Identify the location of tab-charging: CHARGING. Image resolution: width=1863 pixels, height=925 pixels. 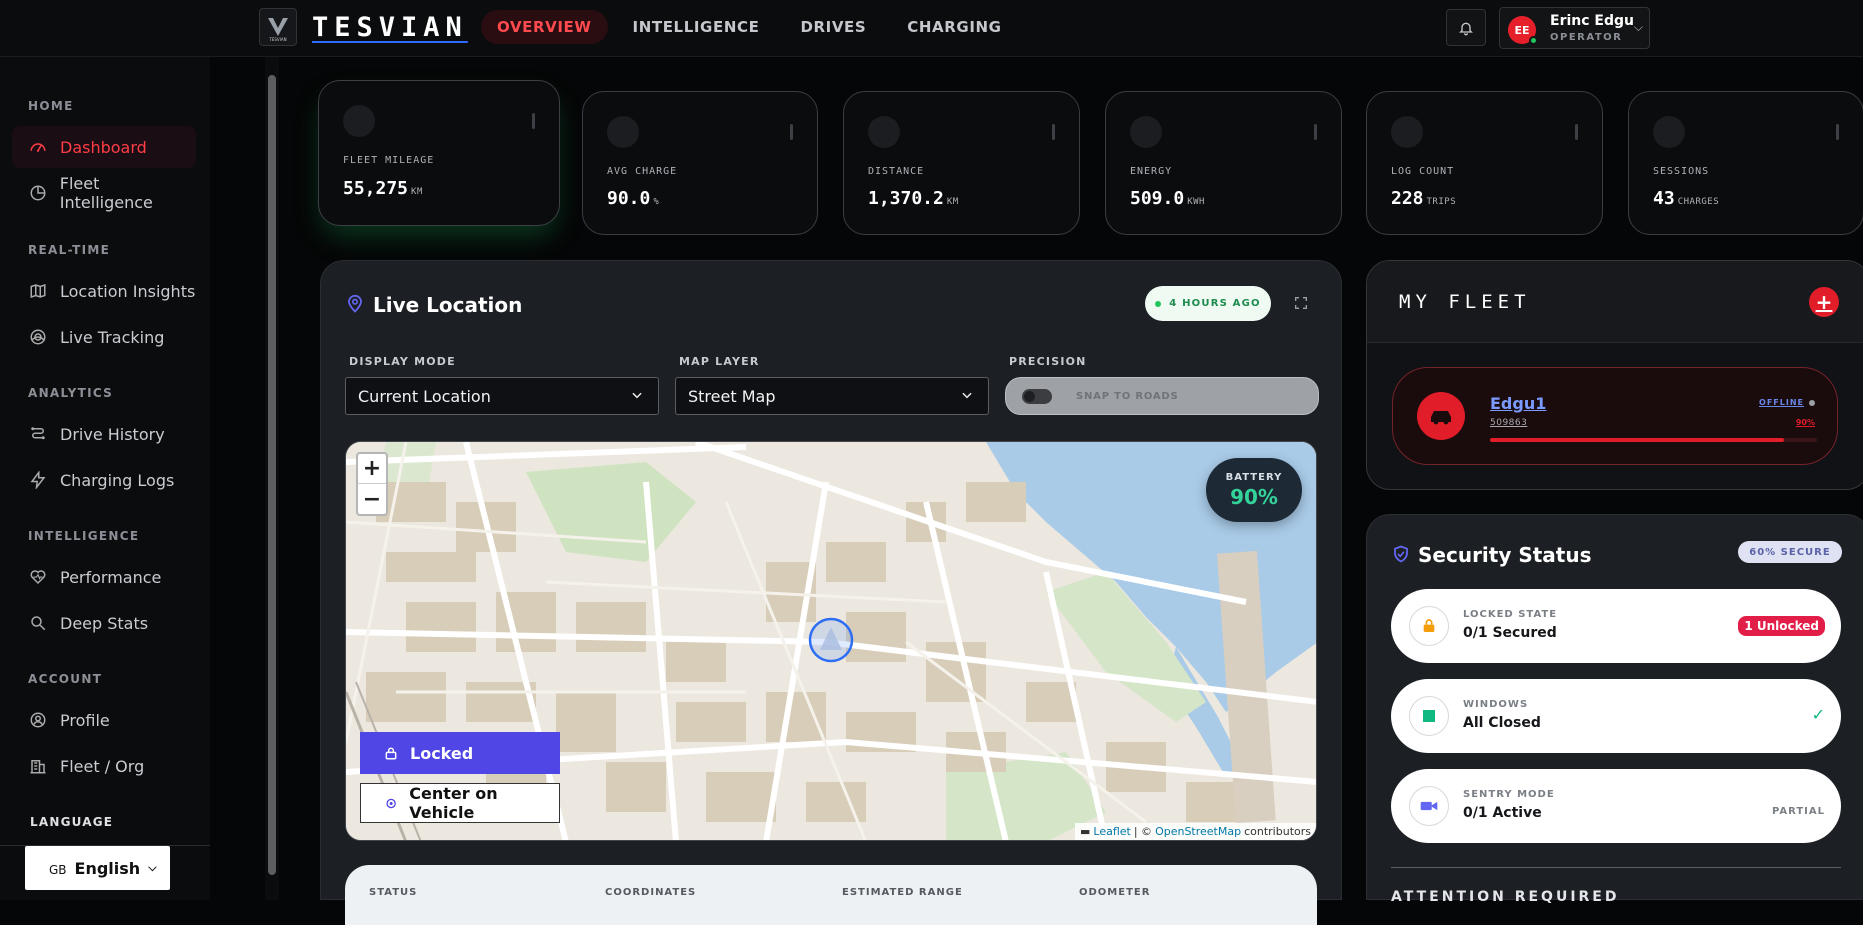
(954, 27).